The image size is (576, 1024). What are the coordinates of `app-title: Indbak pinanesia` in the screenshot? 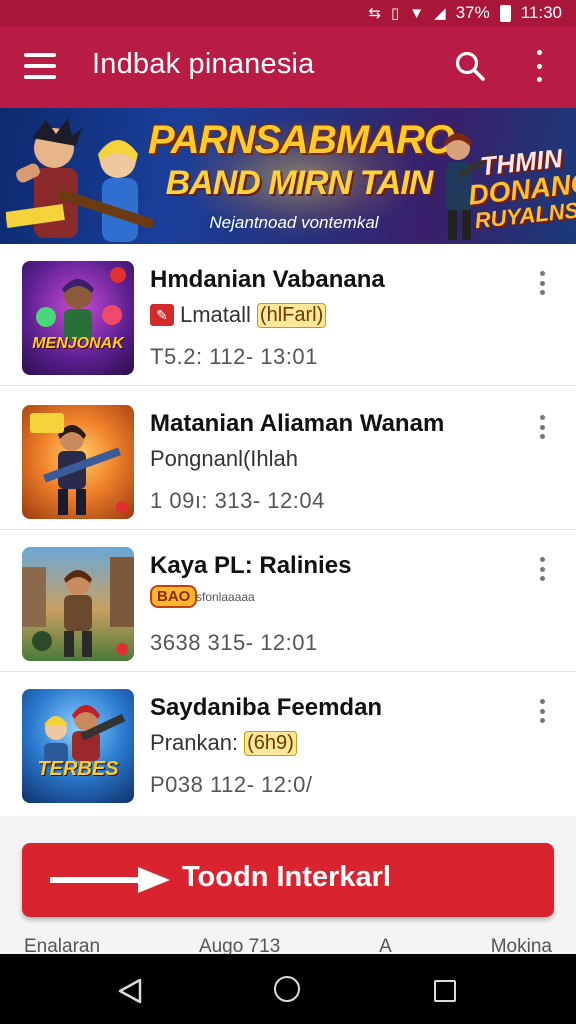 It's located at (203, 64).